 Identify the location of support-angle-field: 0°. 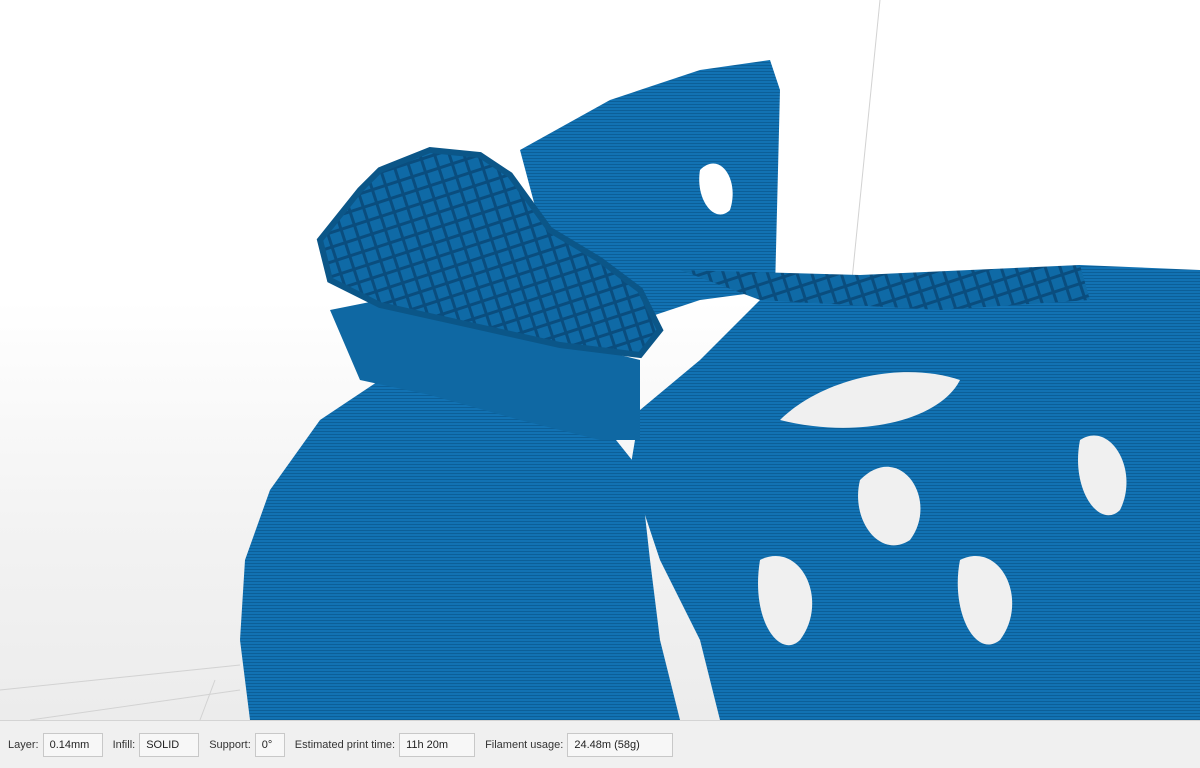
(269, 744).